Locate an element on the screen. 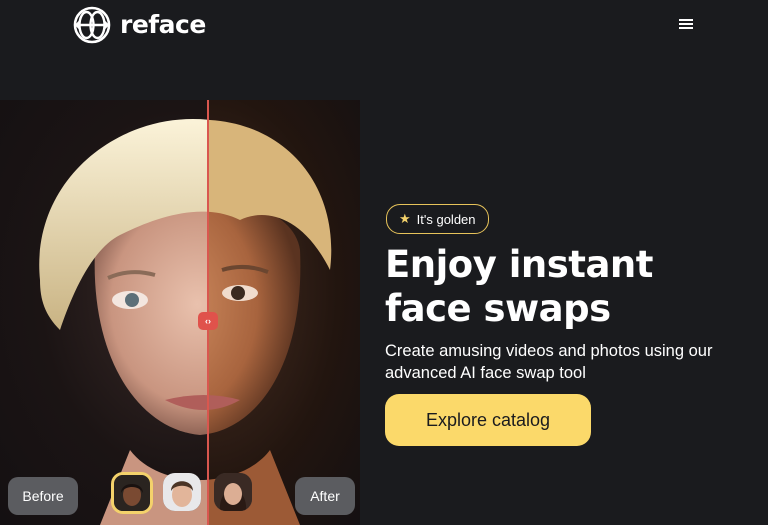 This screenshot has width=768, height=525. header: reface is located at coordinates (384, 24).